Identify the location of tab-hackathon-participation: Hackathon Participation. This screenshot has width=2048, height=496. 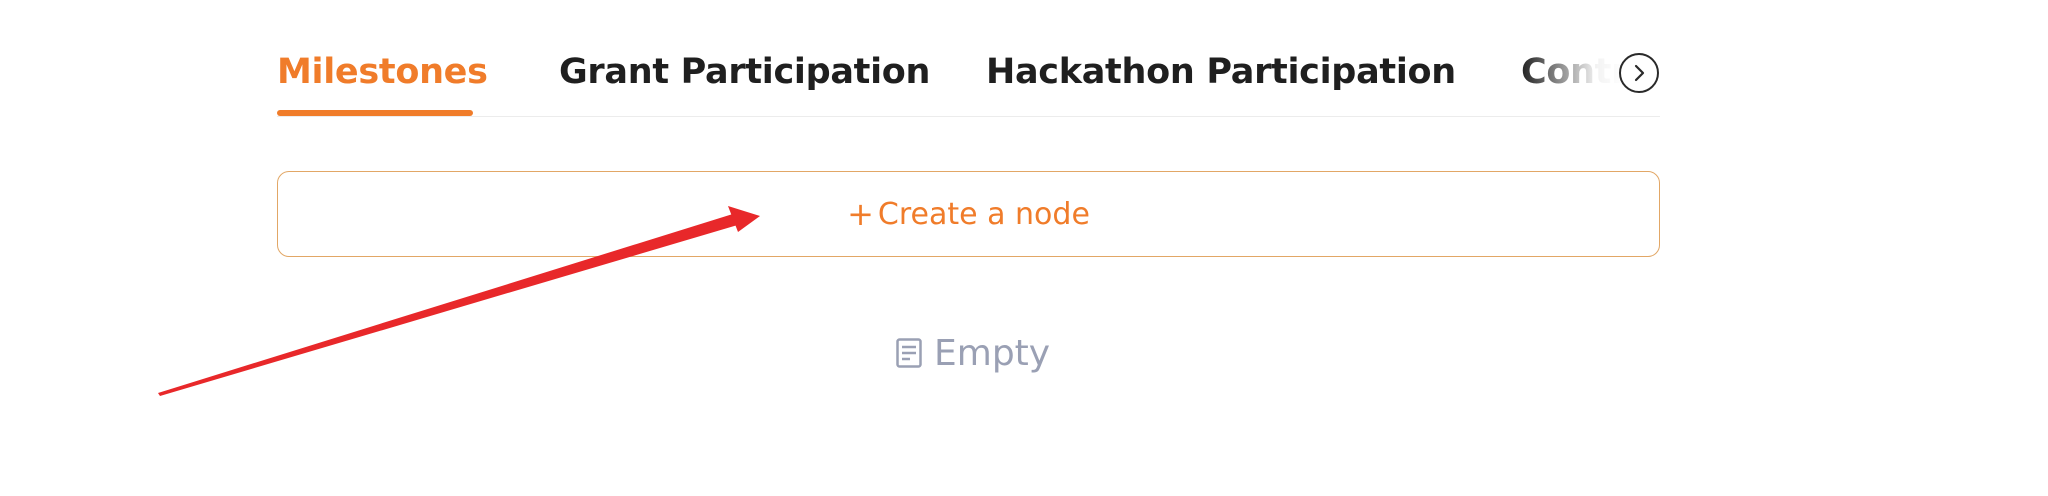
(1221, 78).